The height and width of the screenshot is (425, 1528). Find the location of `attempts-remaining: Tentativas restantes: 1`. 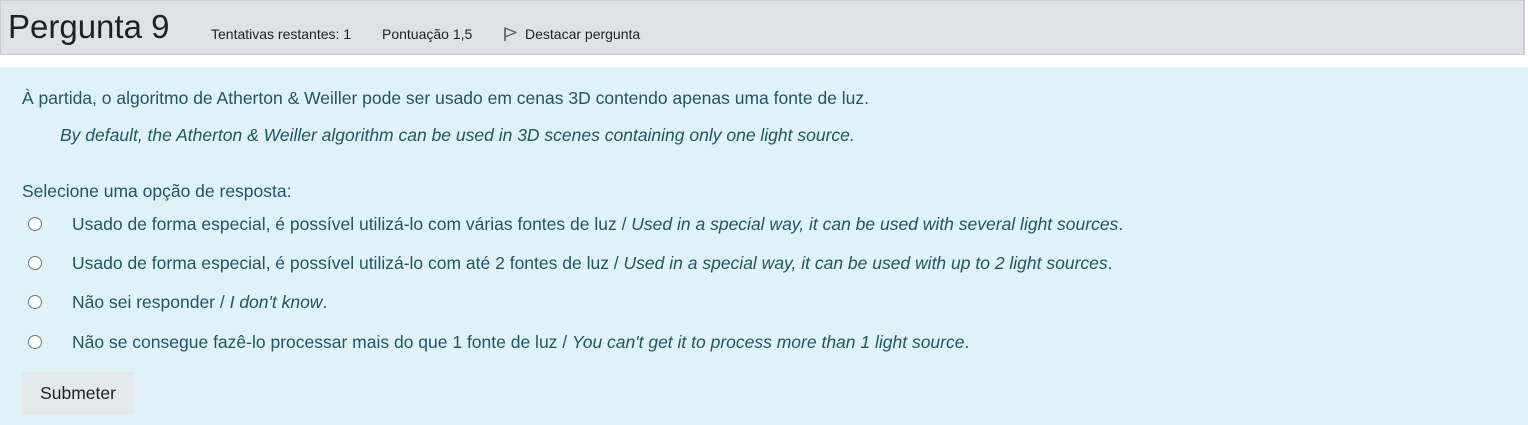

attempts-remaining: Tentativas restantes: 1 is located at coordinates (281, 34).